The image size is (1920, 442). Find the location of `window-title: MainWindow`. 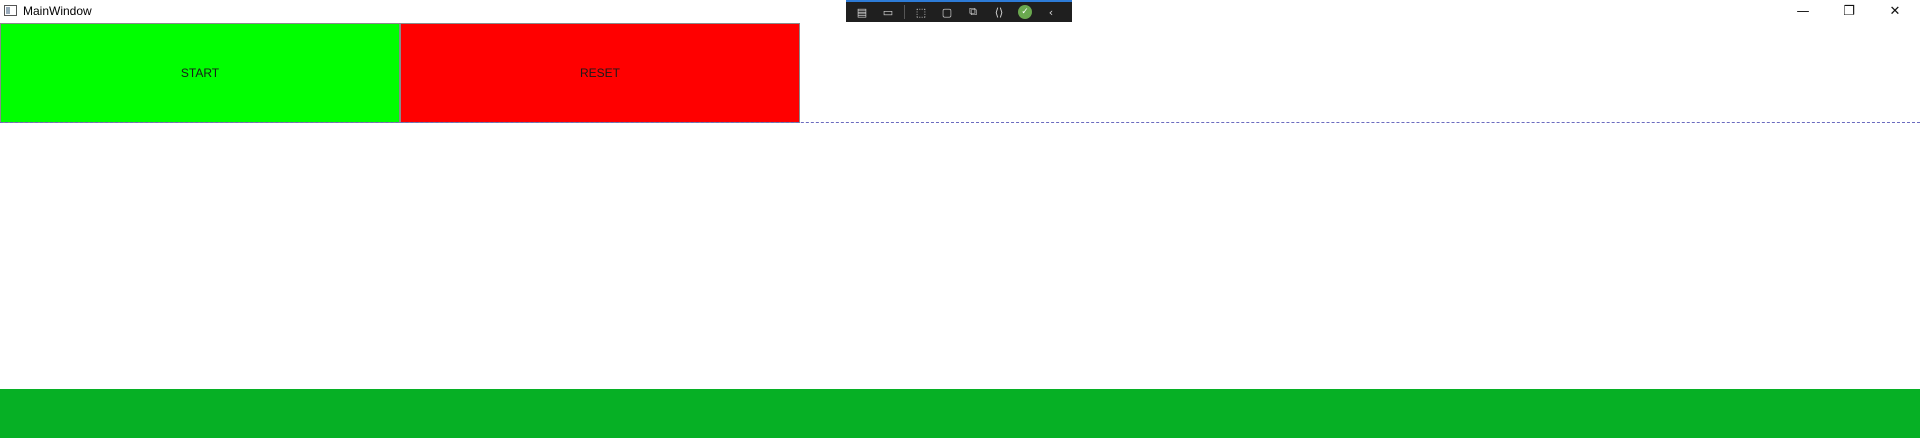

window-title: MainWindow is located at coordinates (57, 11).